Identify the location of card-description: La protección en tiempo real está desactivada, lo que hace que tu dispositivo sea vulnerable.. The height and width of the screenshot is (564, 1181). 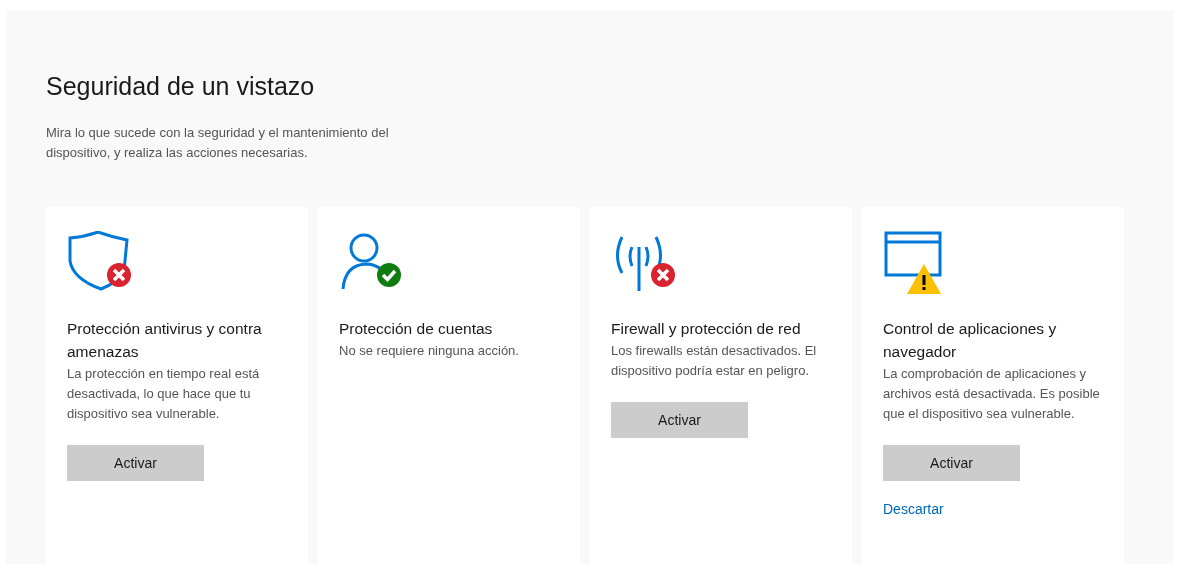
(164, 394).